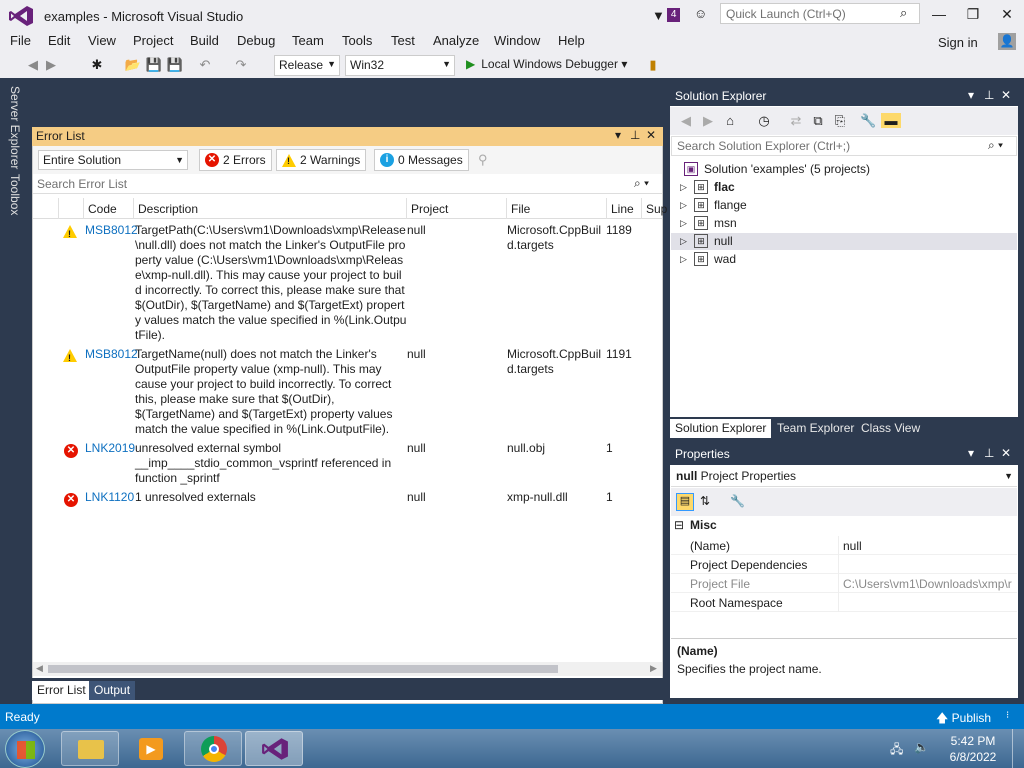  Describe the element at coordinates (868, 121) in the screenshot. I see `properties-wrench-icon: 🔧` at that location.